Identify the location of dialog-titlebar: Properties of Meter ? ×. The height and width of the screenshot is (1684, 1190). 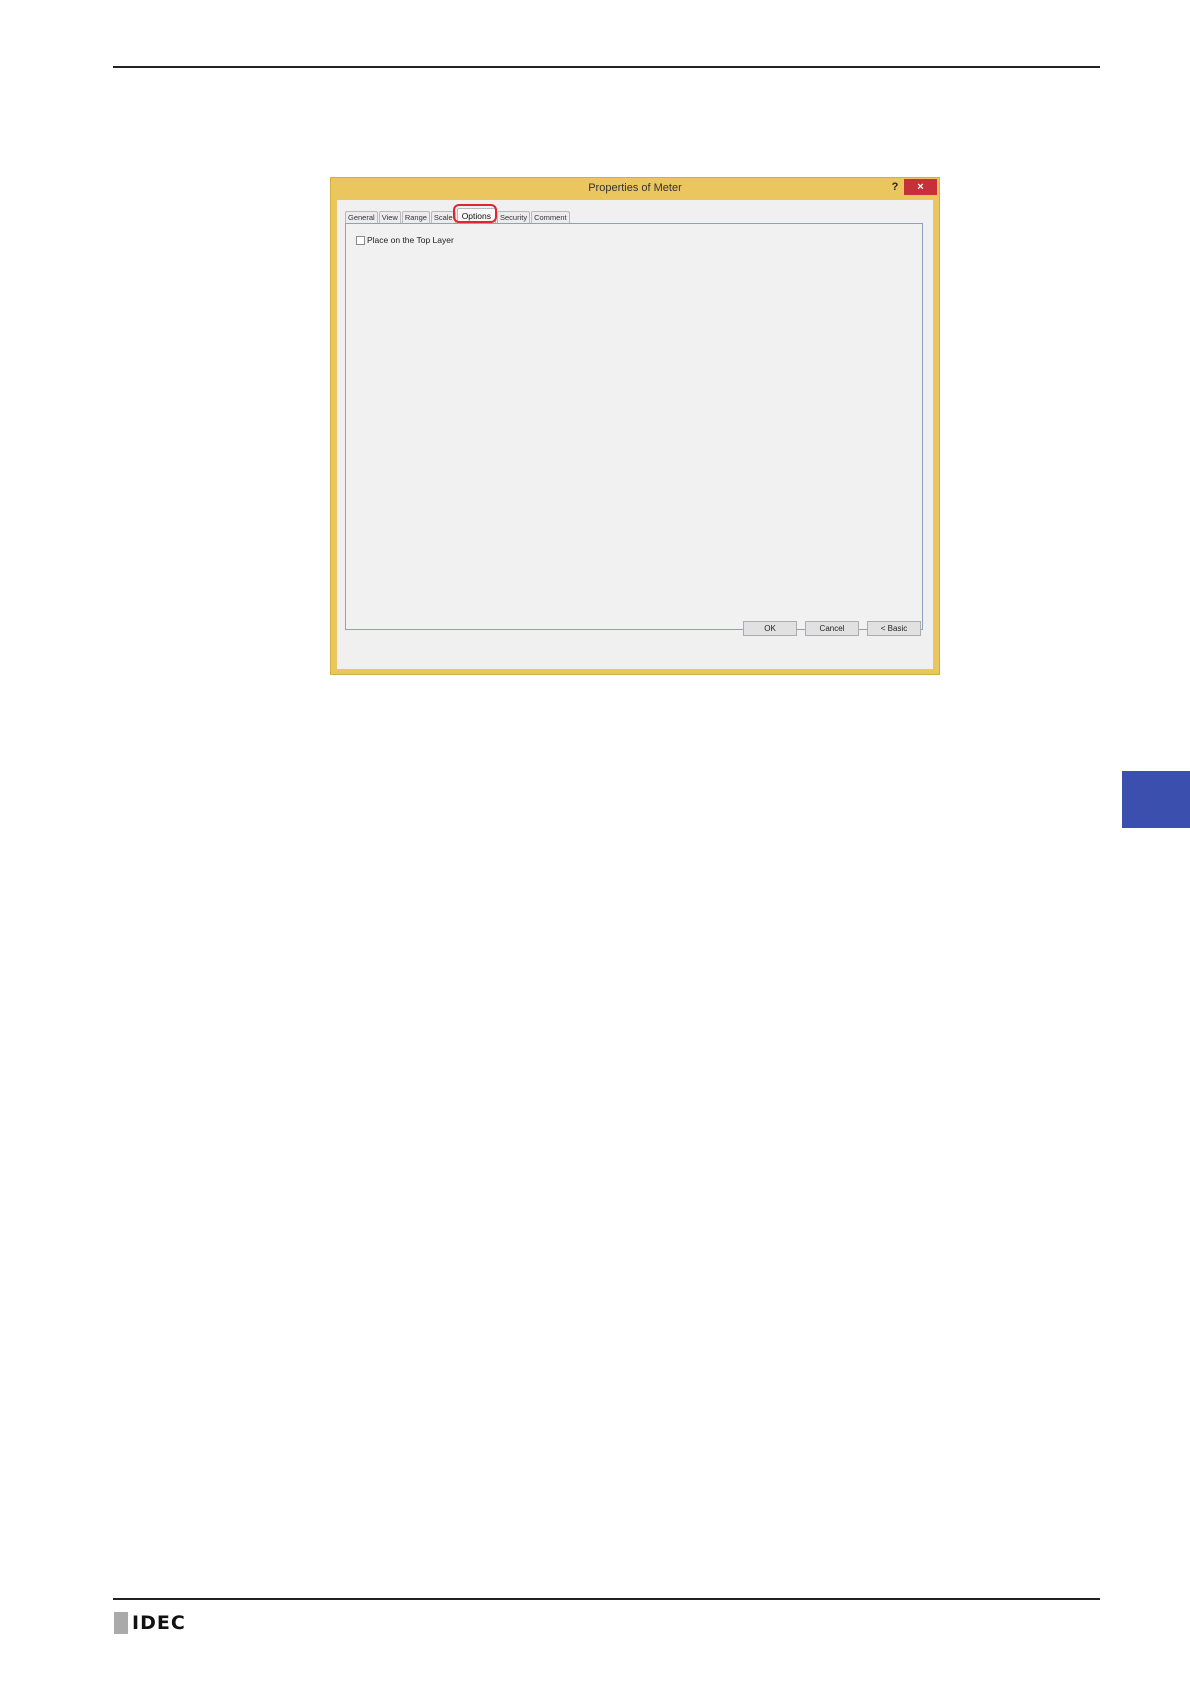
(635, 189).